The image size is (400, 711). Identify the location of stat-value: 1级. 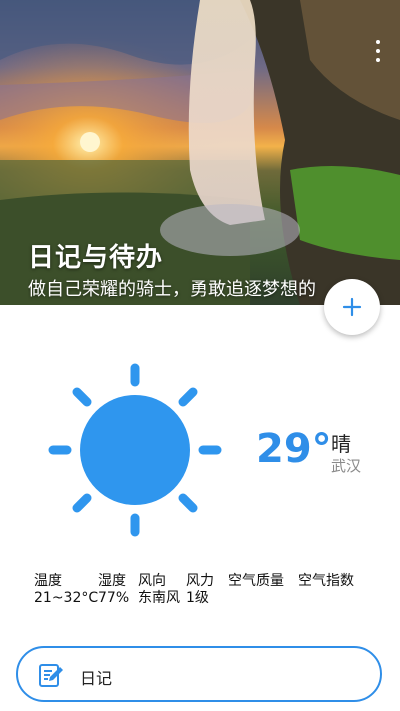
(197, 598).